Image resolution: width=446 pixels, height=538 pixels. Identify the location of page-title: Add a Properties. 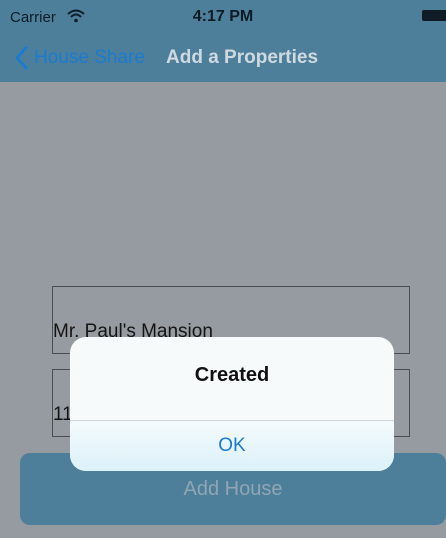
(242, 57).